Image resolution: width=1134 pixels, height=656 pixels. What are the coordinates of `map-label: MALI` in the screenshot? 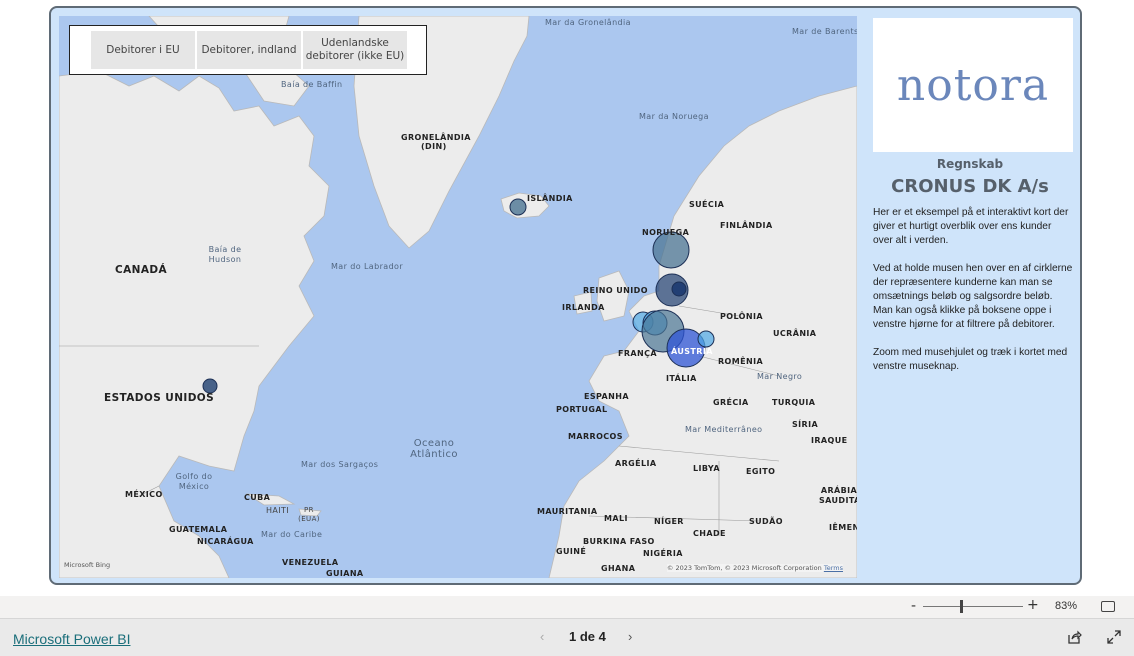 It's located at (616, 518).